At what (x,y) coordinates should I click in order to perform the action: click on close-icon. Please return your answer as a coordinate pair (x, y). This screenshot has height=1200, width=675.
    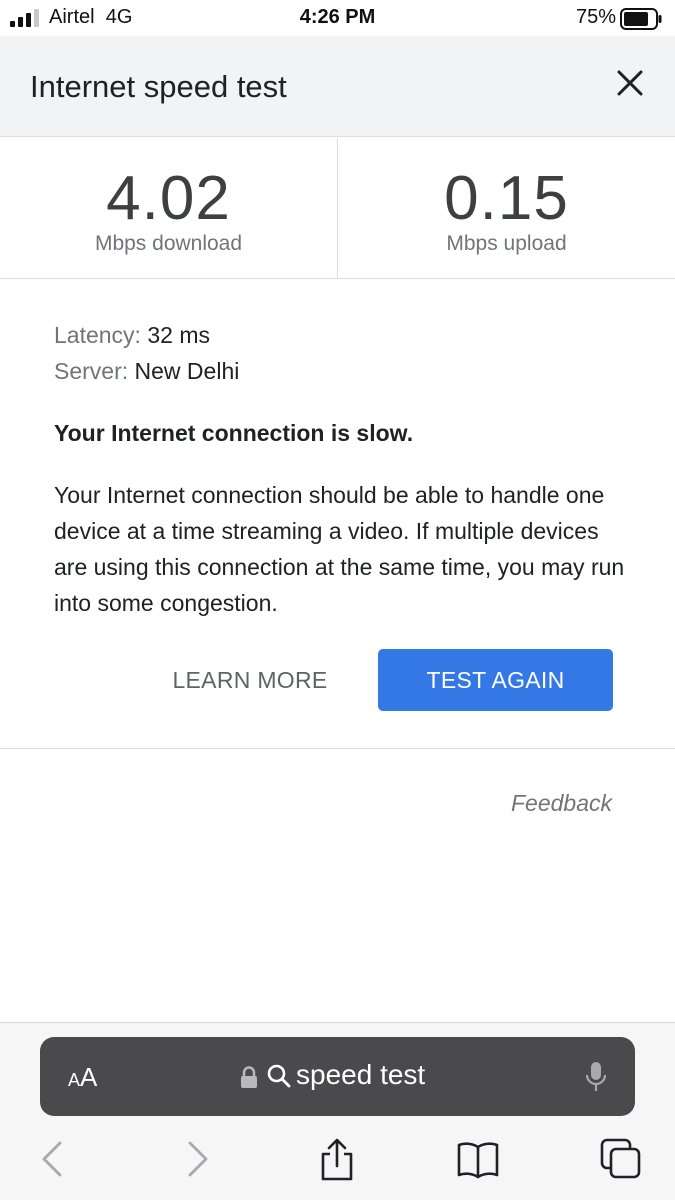
    Looking at the image, I should click on (630, 83).